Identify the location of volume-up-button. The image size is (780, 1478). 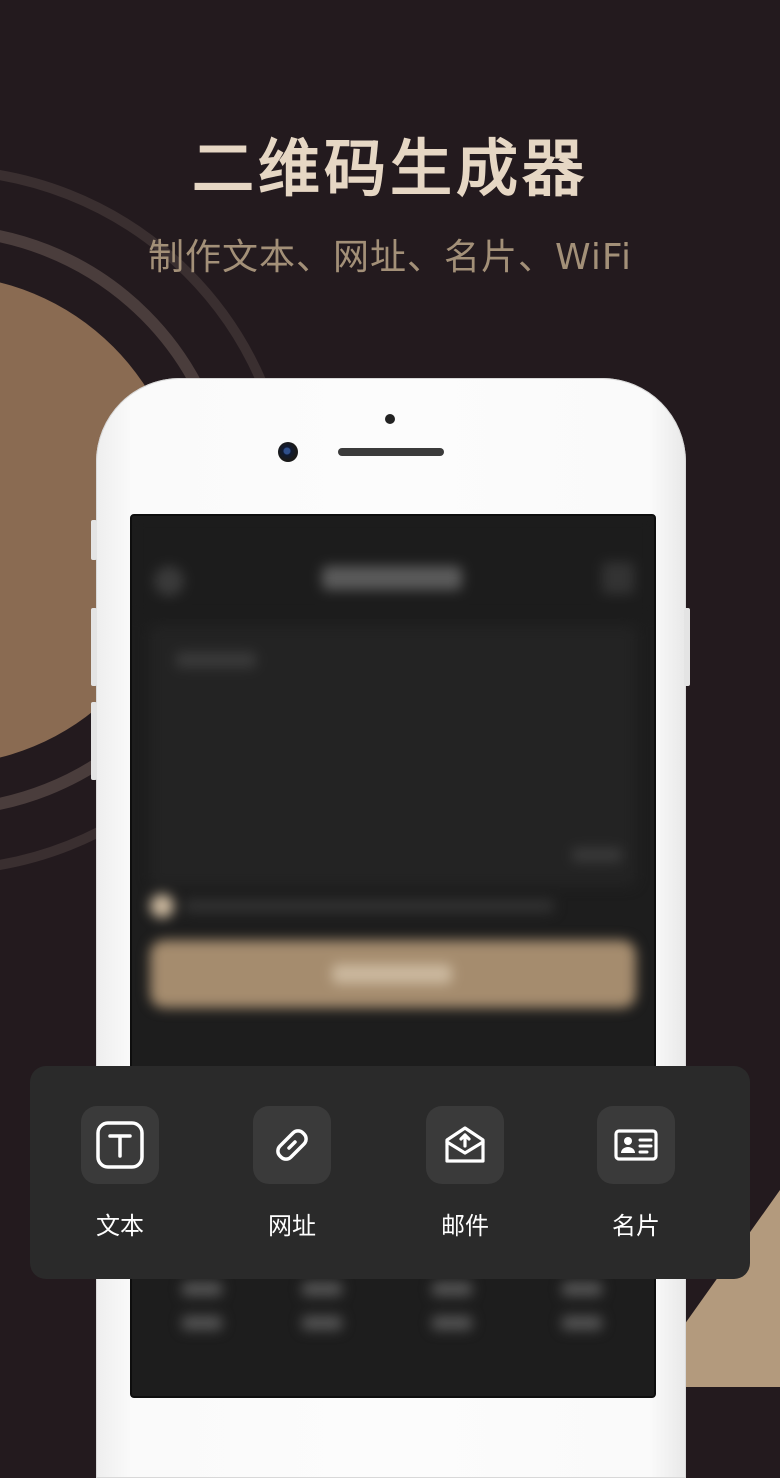
(94, 647).